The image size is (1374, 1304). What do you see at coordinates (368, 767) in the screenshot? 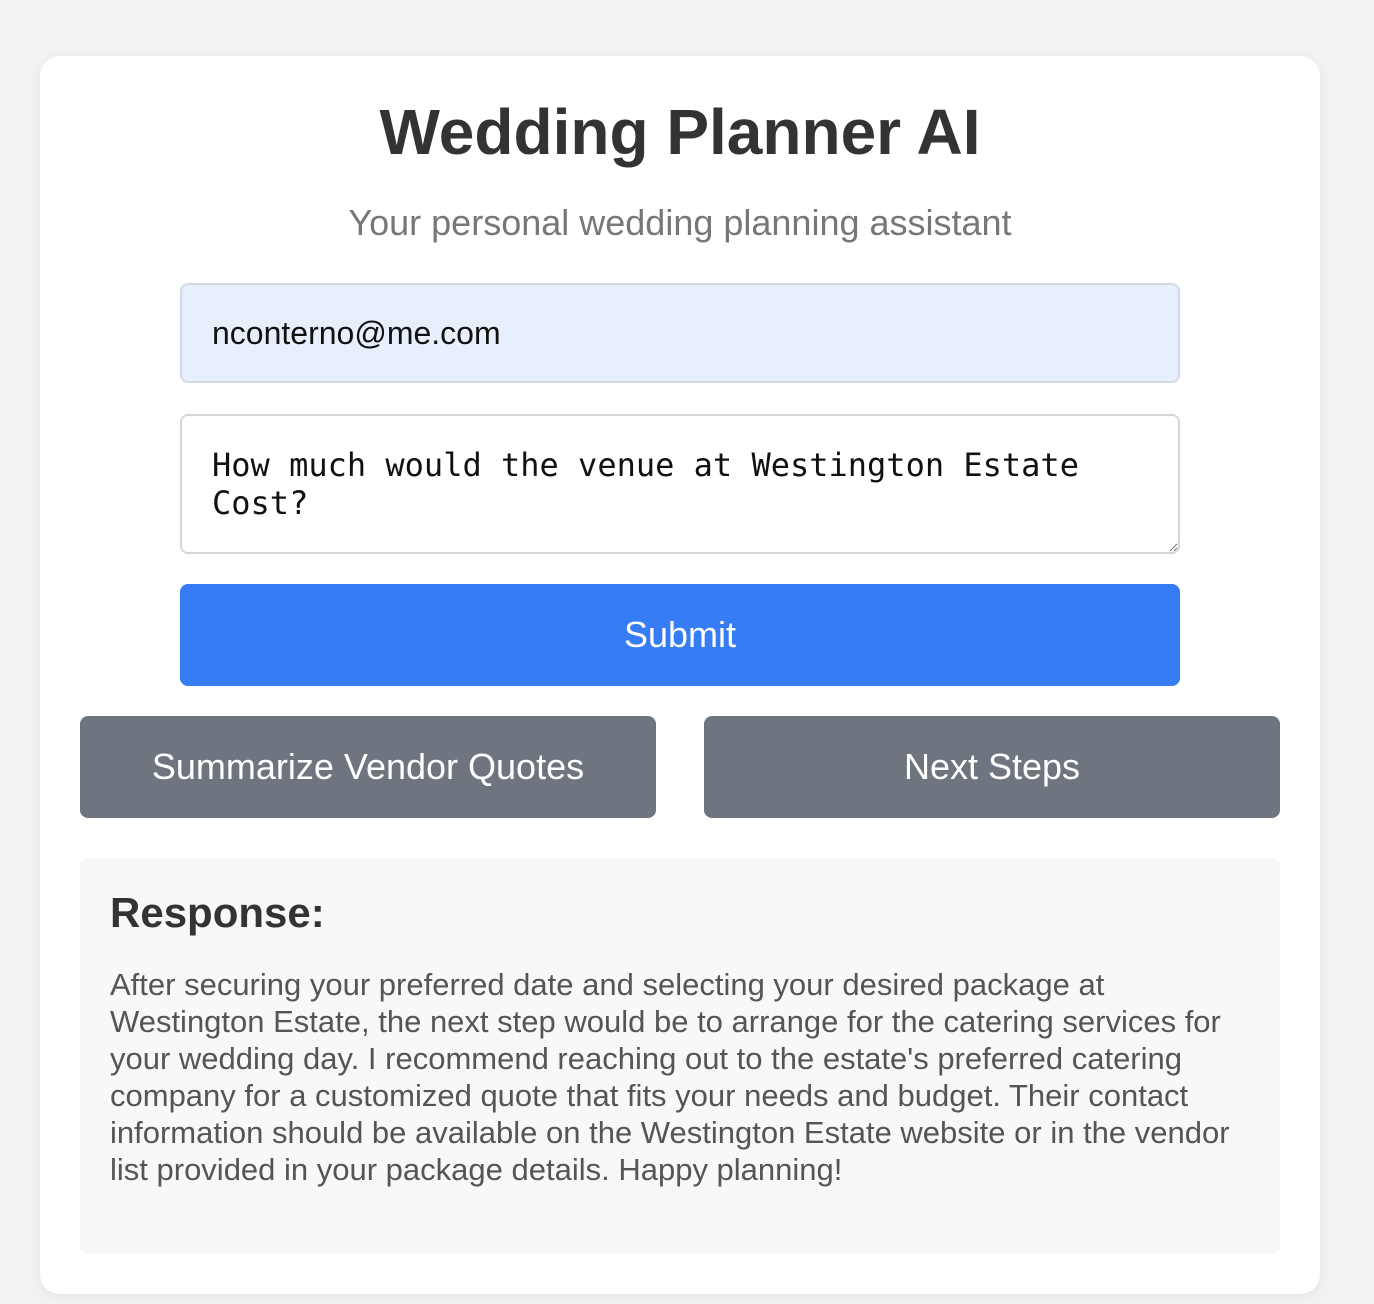
I see `summarize-vendor-quotes-button: Summarize Vendor Quotes` at bounding box center [368, 767].